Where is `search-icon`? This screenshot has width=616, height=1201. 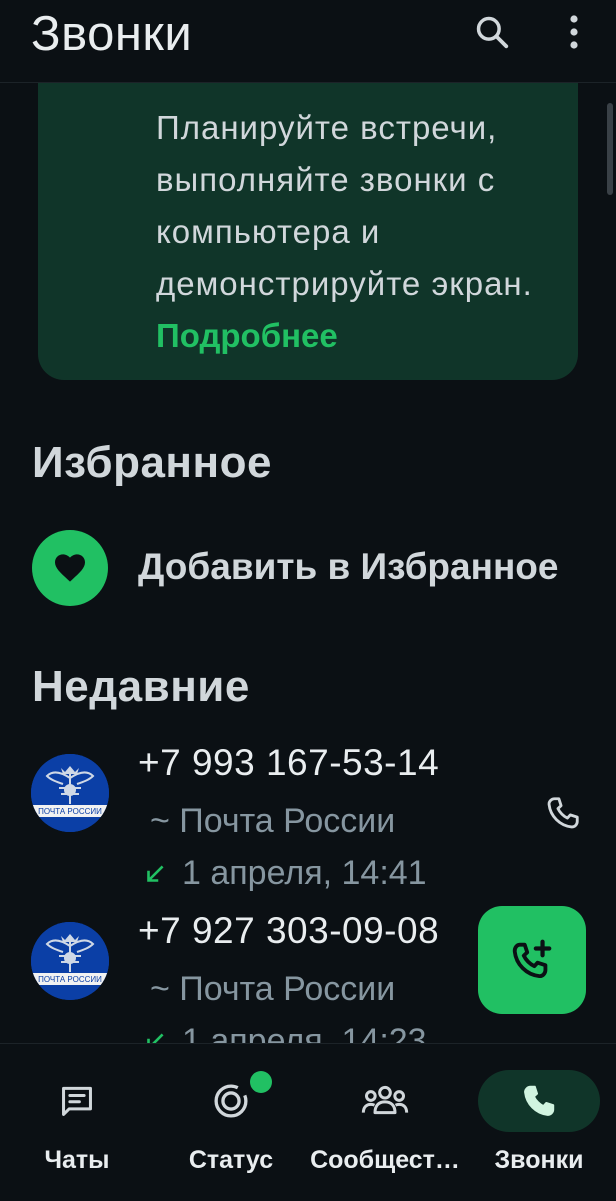 search-icon is located at coordinates (492, 32).